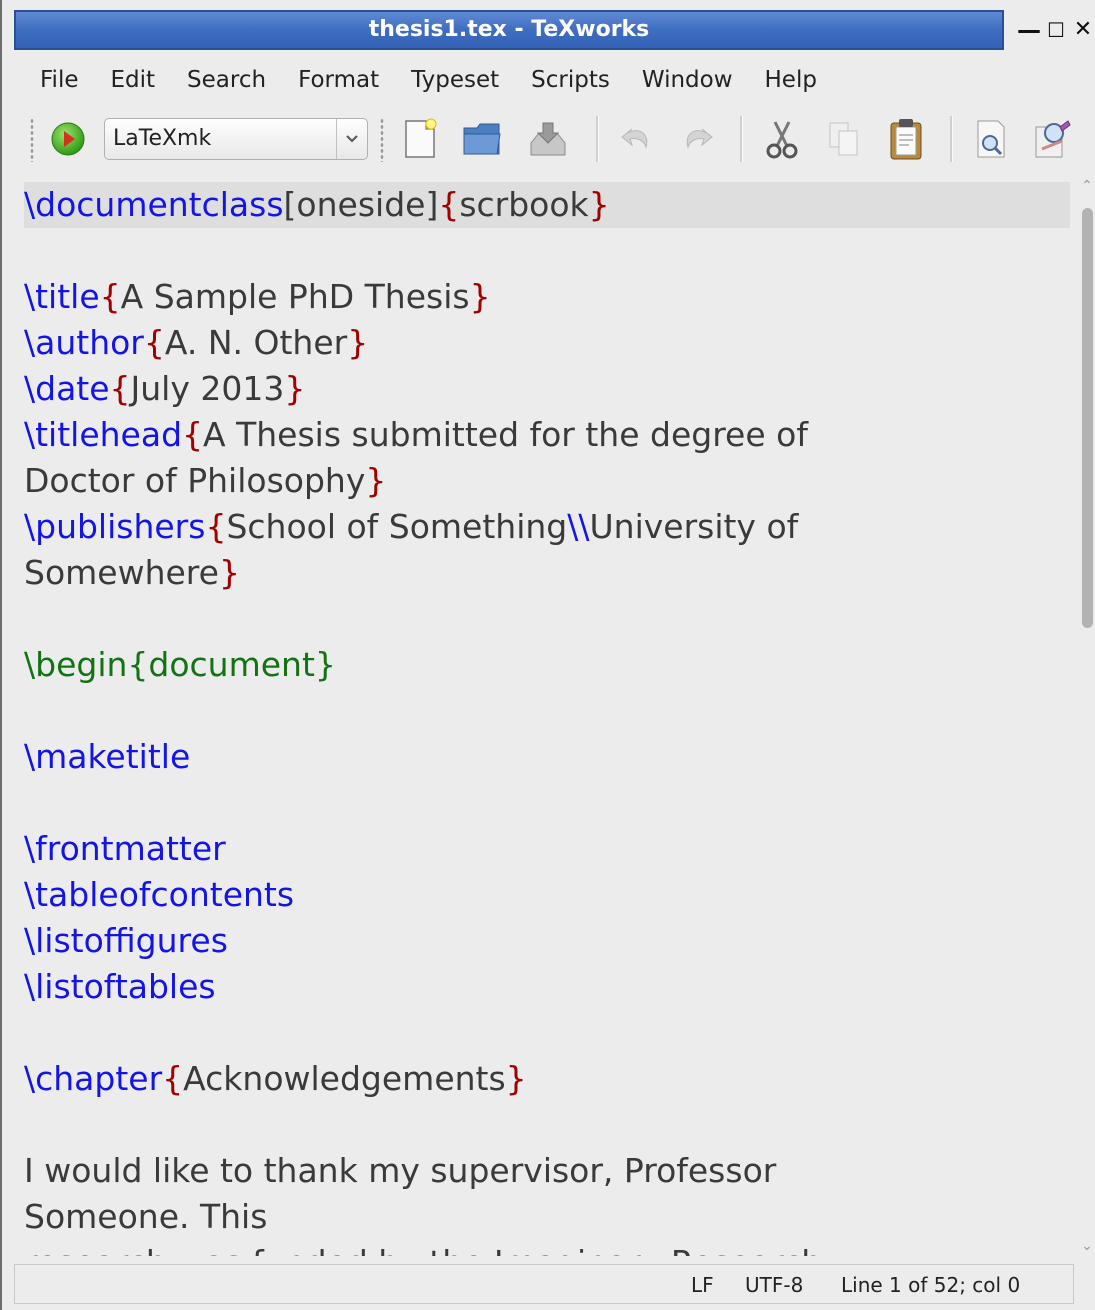 This screenshot has height=1310, width=1095. Describe the element at coordinates (68, 139) in the screenshot. I see `typeset-run-icon` at that location.